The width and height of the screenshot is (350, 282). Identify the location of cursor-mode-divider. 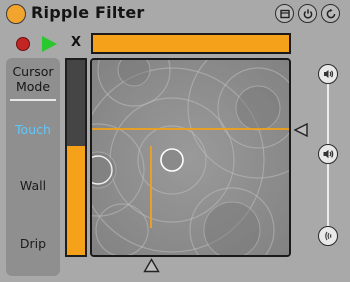
(33, 100).